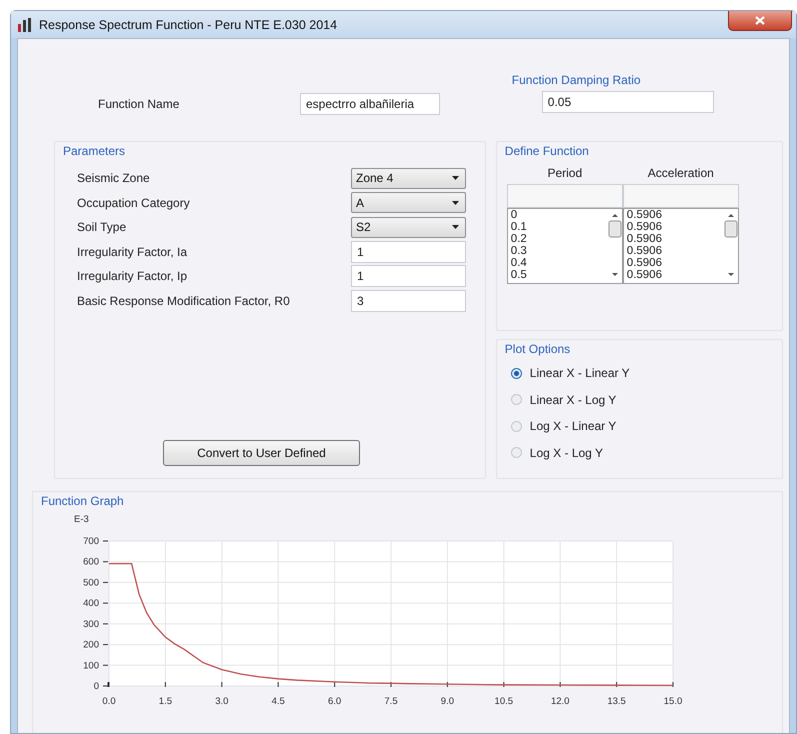 Image resolution: width=797 pixels, height=734 pixels. What do you see at coordinates (680, 173) in the screenshot?
I see `column-header: Acceleration` at bounding box center [680, 173].